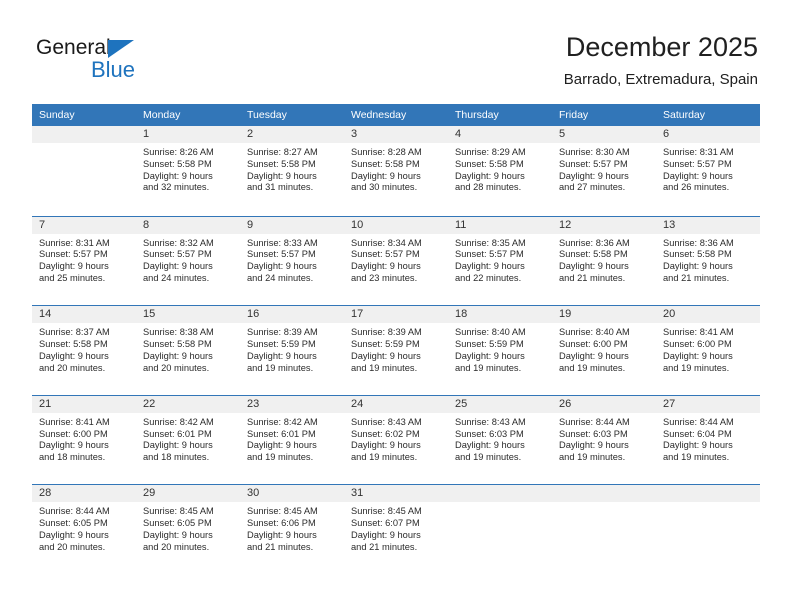 The image size is (792, 612). Describe the element at coordinates (384, 277) in the screenshot. I see `day-info-line: and 23 minutes.` at that location.